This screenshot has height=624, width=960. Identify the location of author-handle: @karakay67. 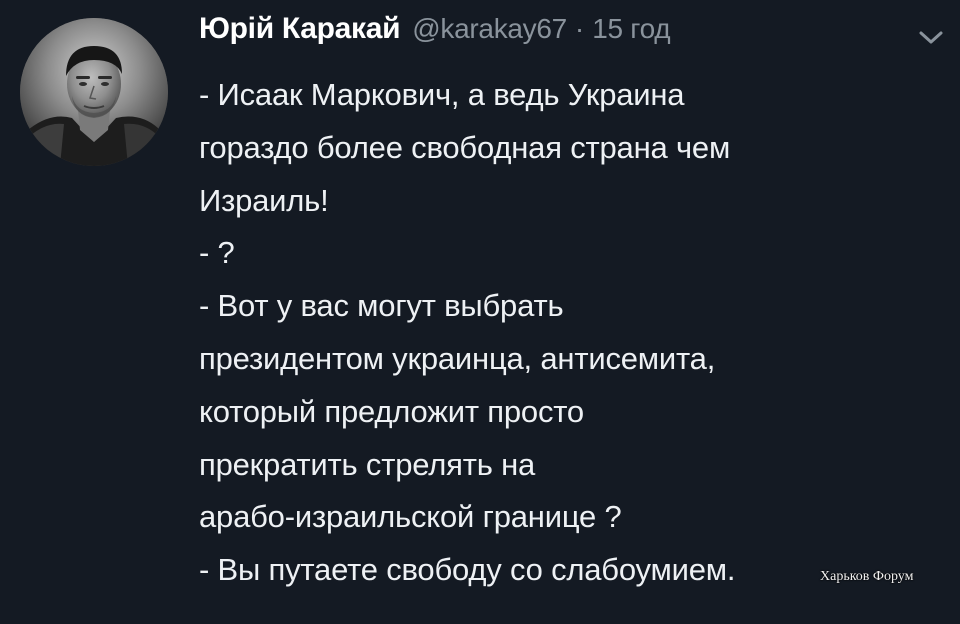
(489, 29).